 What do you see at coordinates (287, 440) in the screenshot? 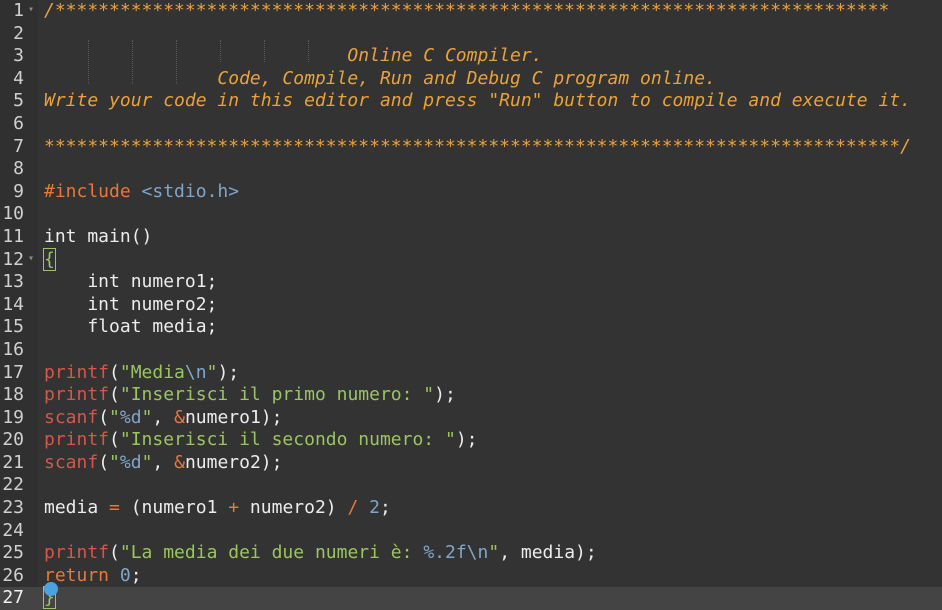
I see `code-token: "Inserisci il secondo numero: "` at bounding box center [287, 440].